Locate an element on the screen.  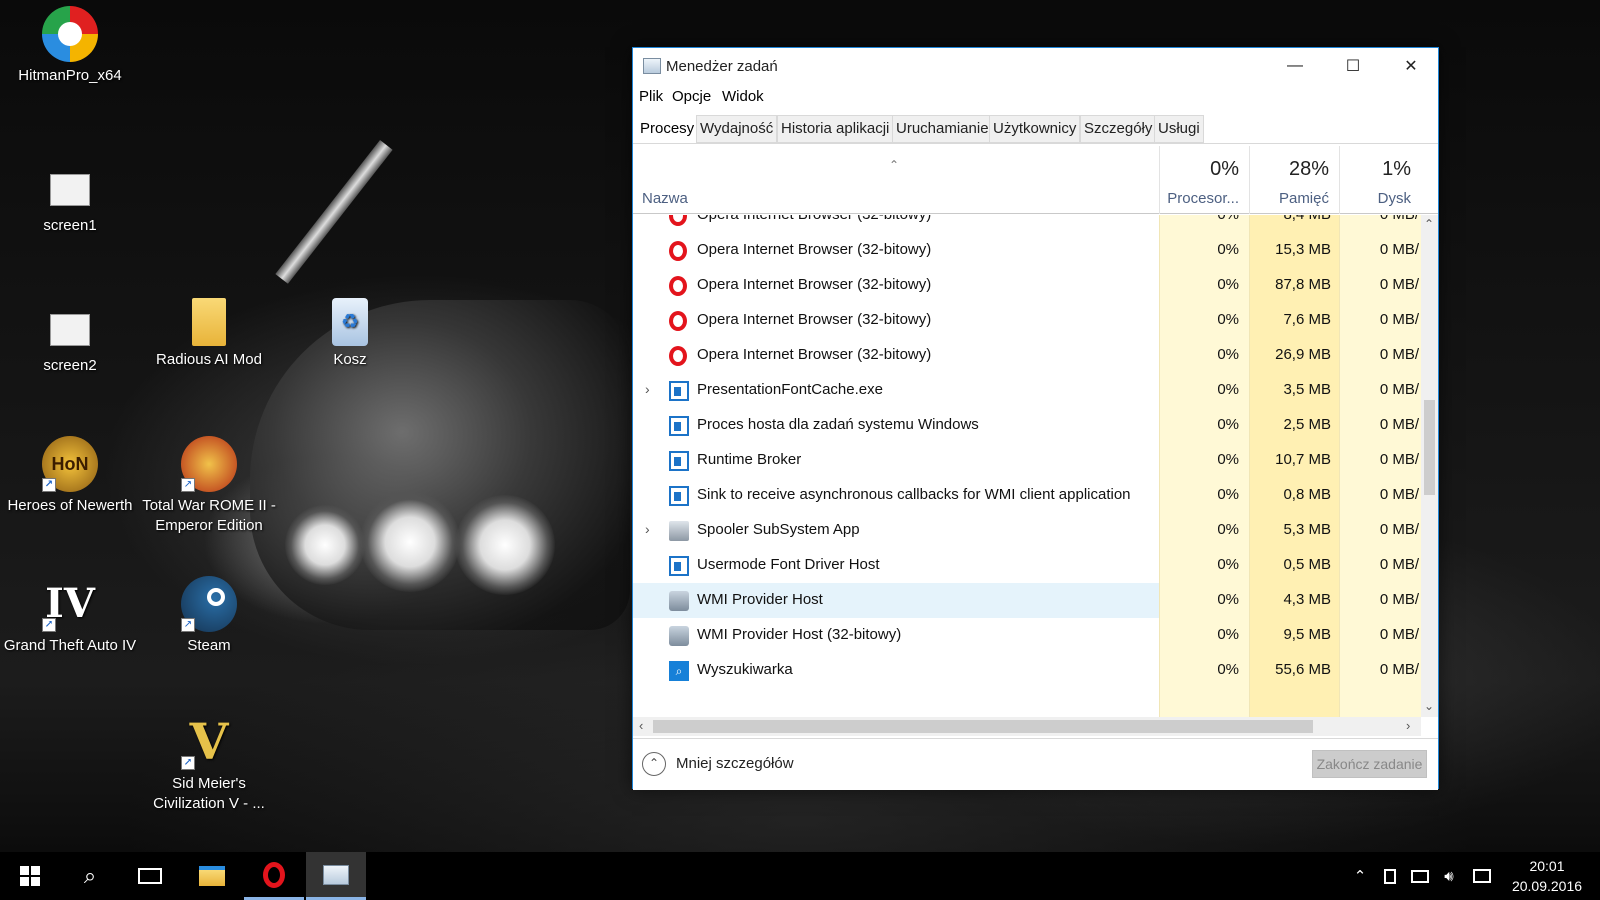
horizontal-scroll-thumb is located at coordinates (983, 726).